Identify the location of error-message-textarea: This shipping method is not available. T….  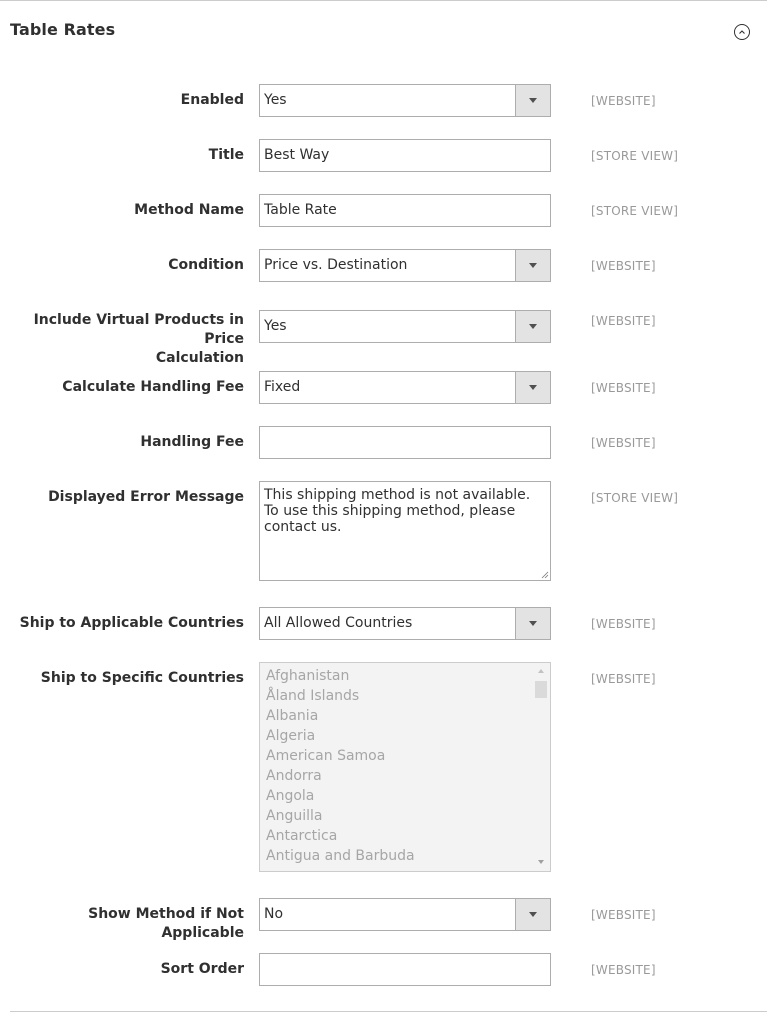
(405, 531).